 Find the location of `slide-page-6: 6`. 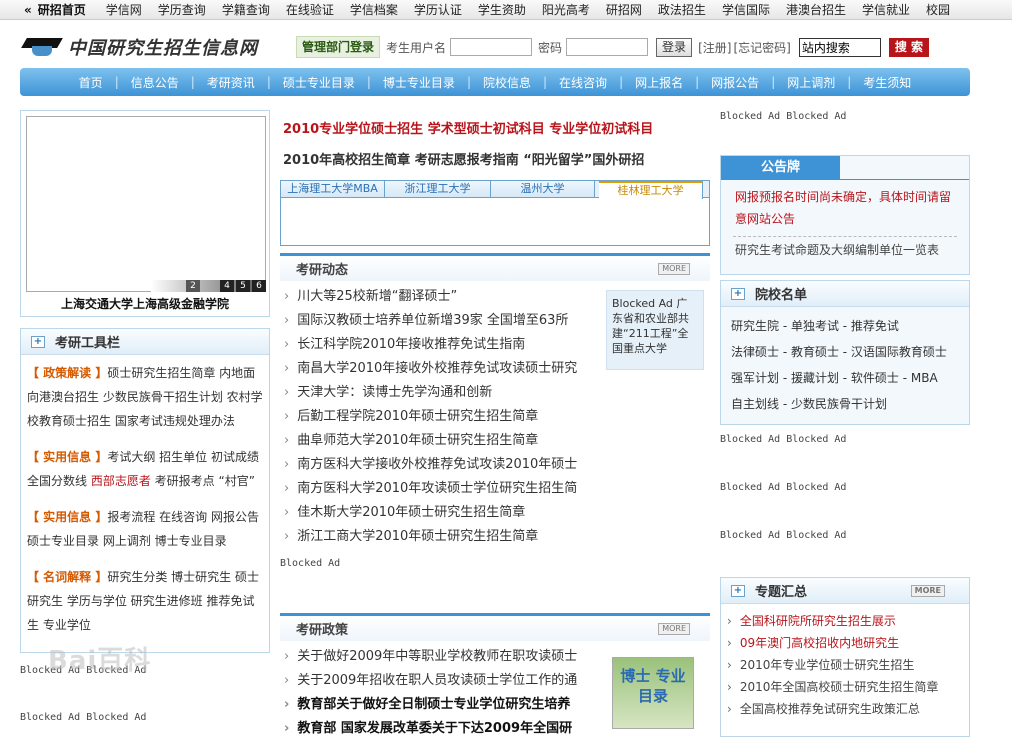

slide-page-6: 6 is located at coordinates (259, 286).